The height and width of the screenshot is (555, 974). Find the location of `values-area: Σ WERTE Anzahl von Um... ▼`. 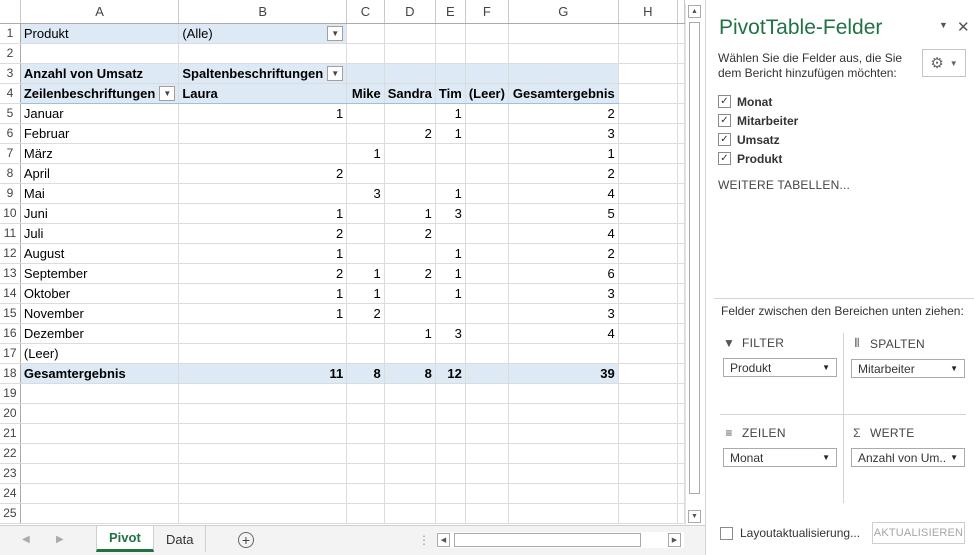

values-area: Σ WERTE Anzahl von Um... ▼ is located at coordinates (908, 446).